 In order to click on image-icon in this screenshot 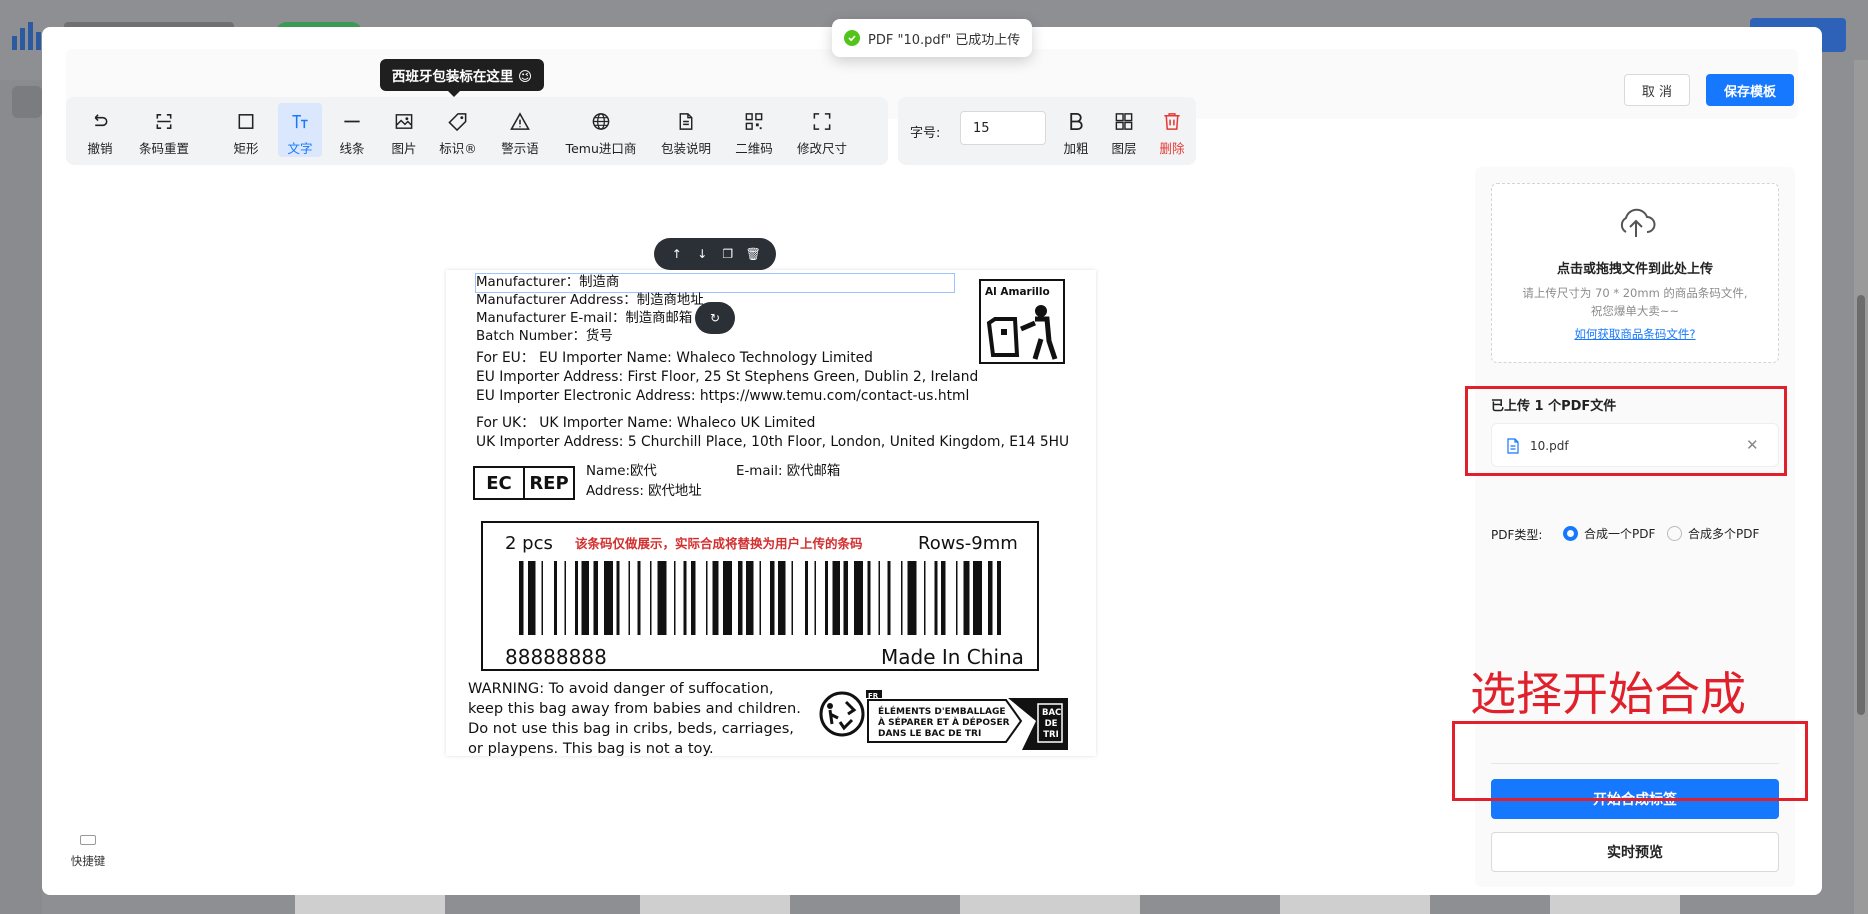, I will do `click(404, 121)`.